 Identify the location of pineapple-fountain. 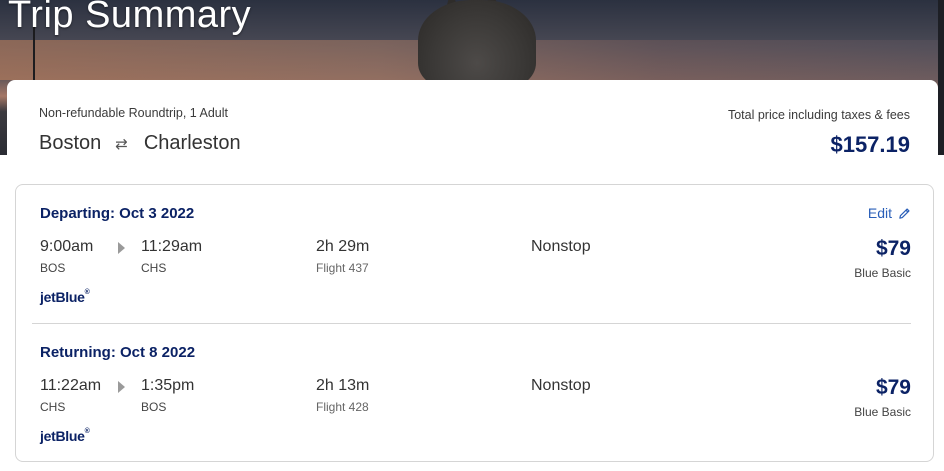
(477, 45).